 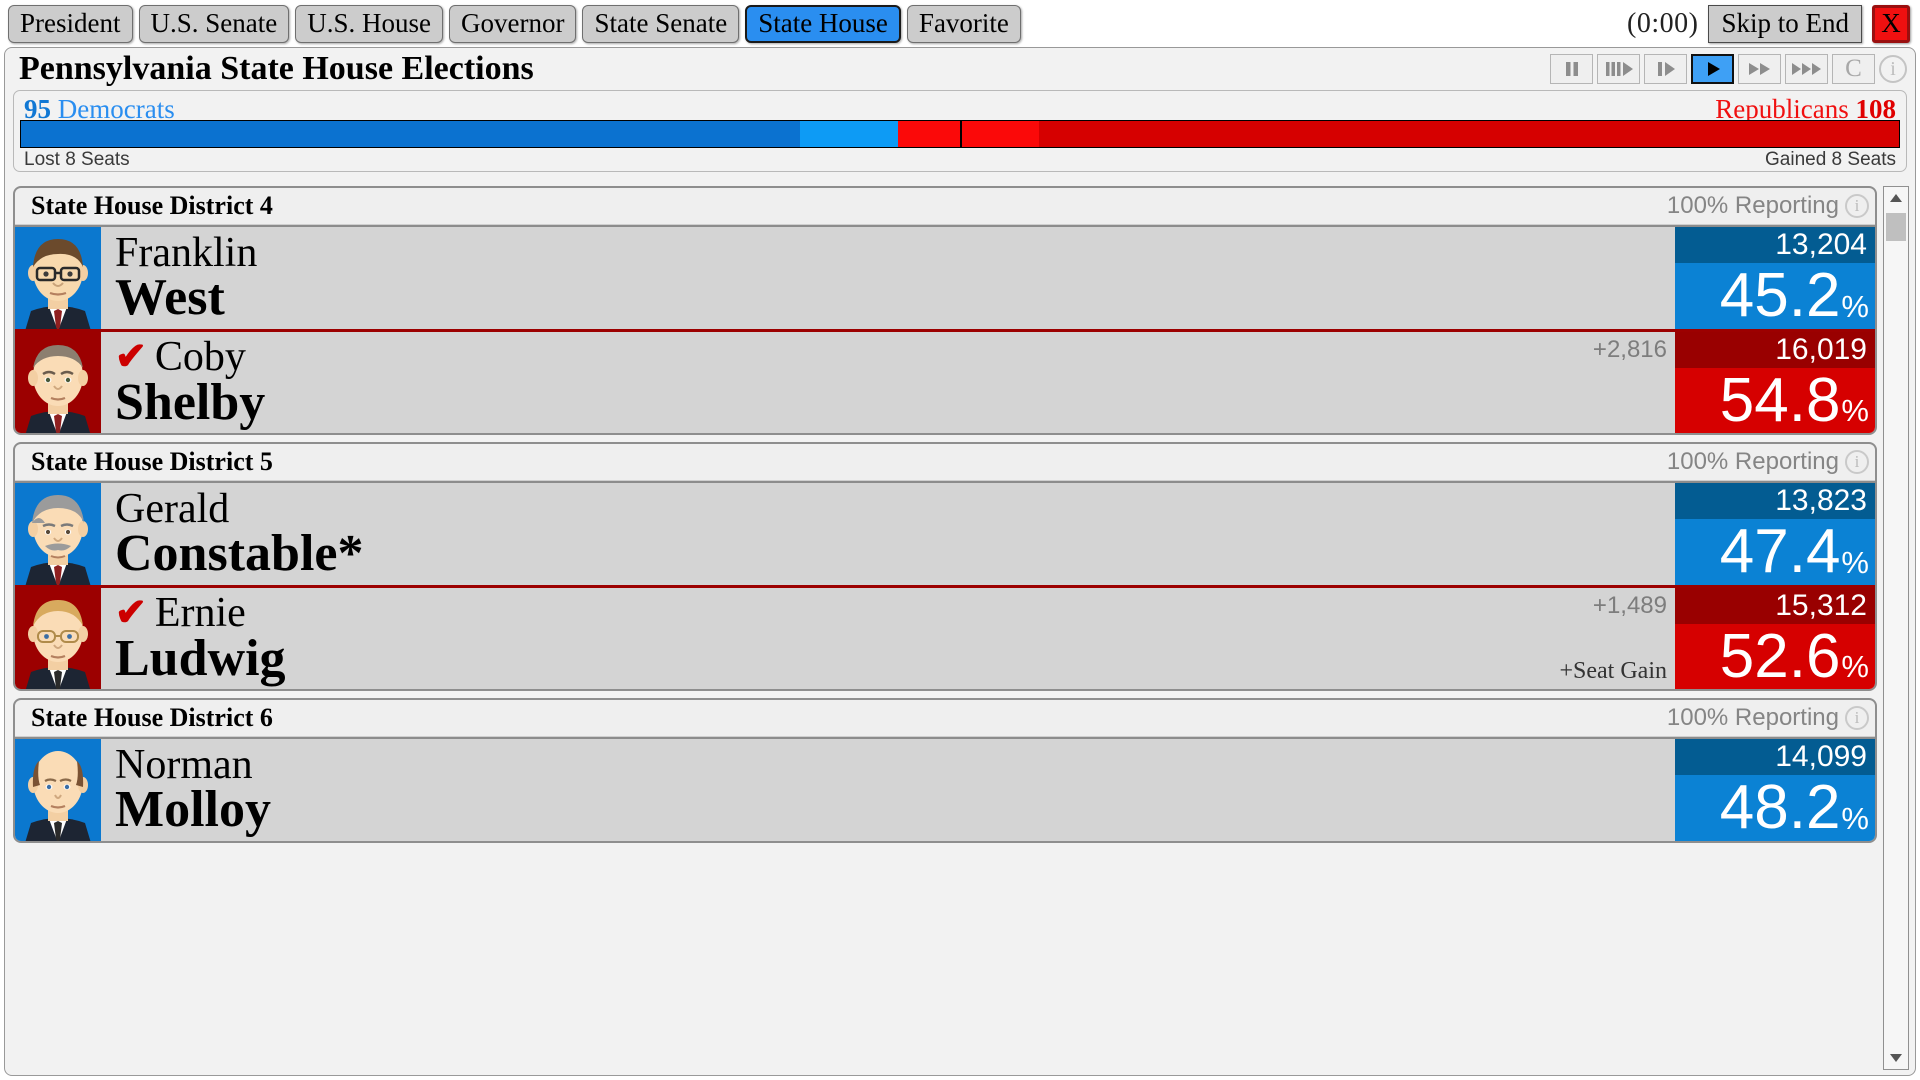 I want to click on candidate-last-name: Constable*, so click(x=239, y=554).